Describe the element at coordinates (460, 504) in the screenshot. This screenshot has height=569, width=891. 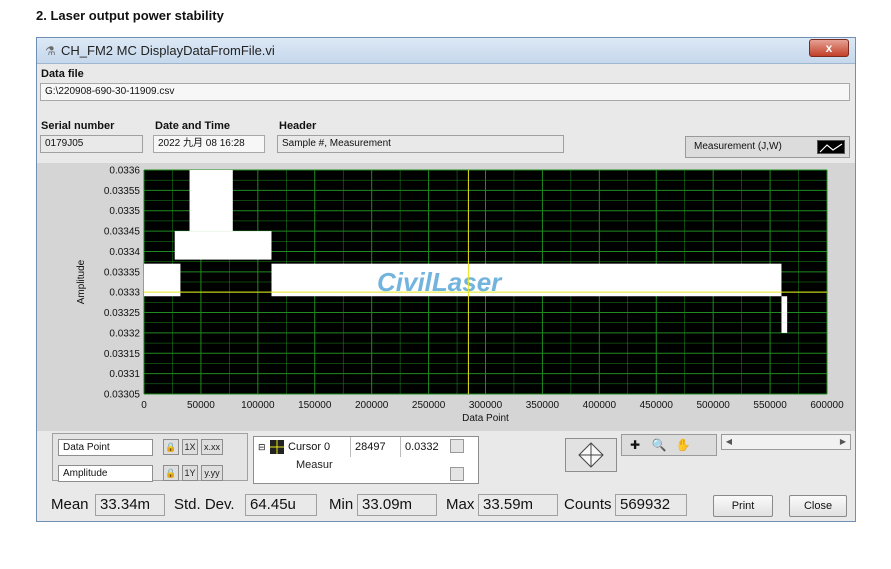
I see `max-label: Max` at that location.